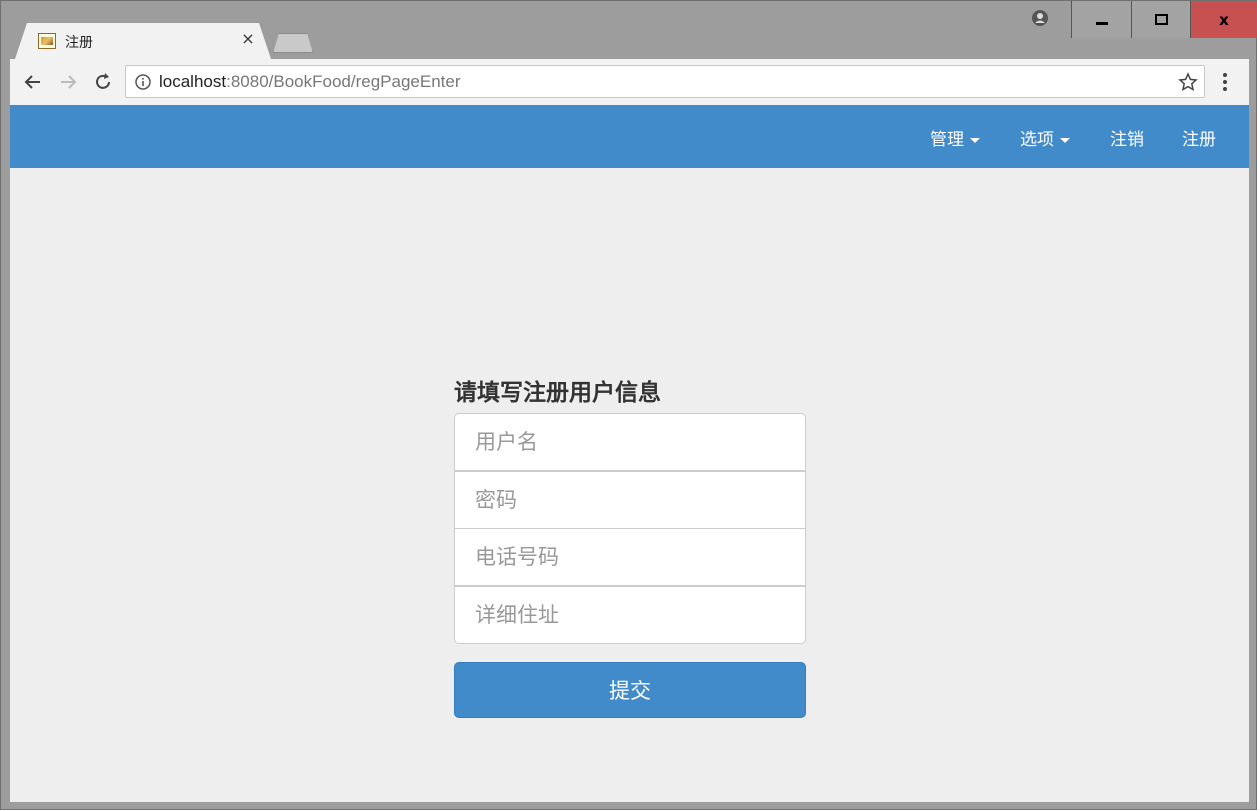 This screenshot has height=810, width=1257. I want to click on browser-tab: 注册 ×, so click(143, 41).